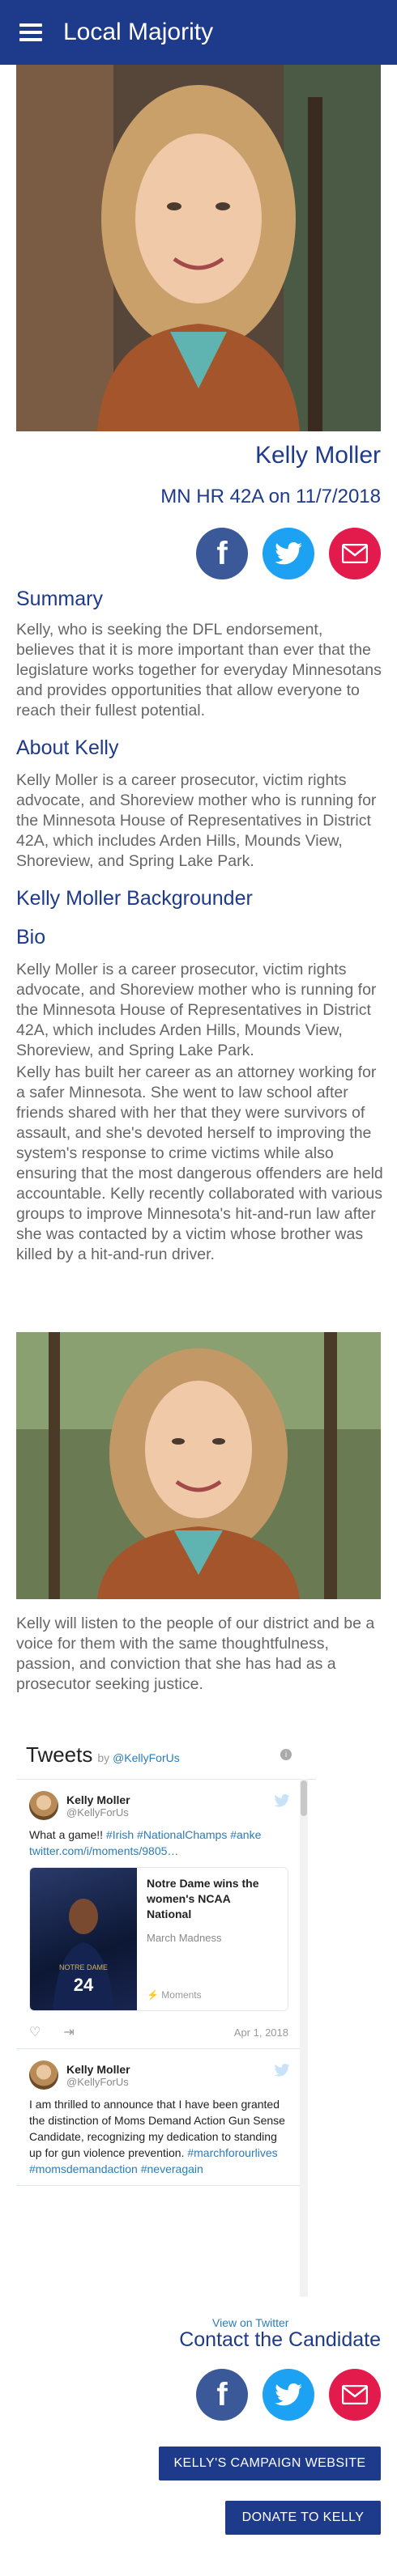 The width and height of the screenshot is (397, 2576). I want to click on scrollbar-thumb, so click(304, 1798).